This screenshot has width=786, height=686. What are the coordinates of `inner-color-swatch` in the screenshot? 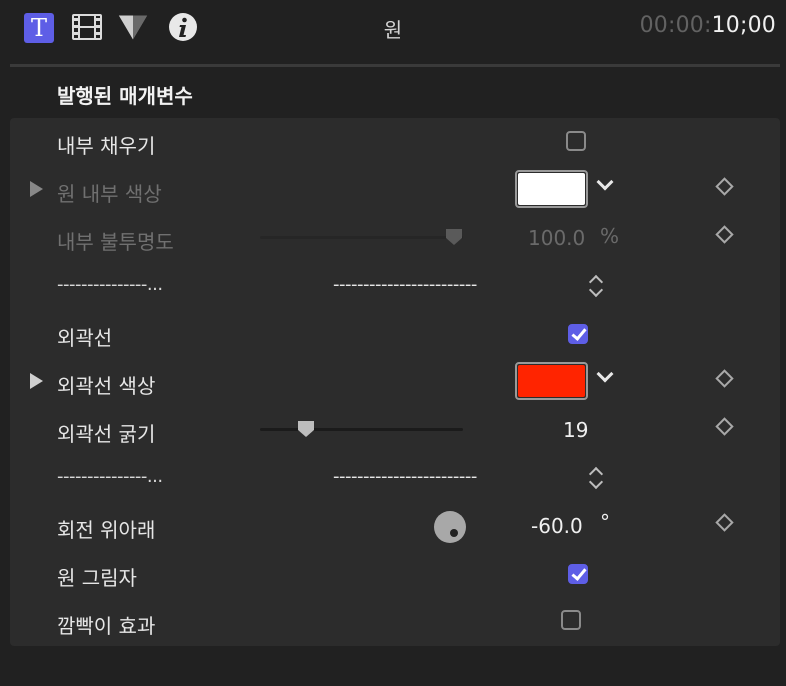 It's located at (551, 189).